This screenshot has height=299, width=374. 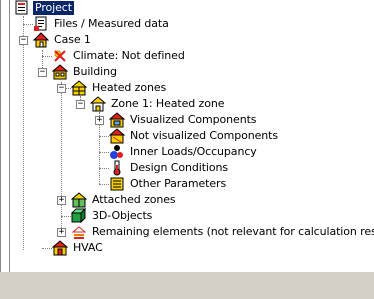 What do you see at coordinates (41, 24) in the screenshot?
I see `document-icon` at bounding box center [41, 24].